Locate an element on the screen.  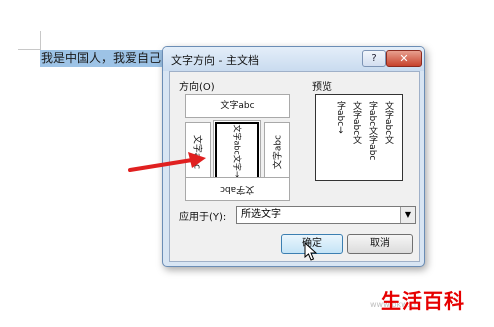
orientation-label: 方向(O) is located at coordinates (197, 87).